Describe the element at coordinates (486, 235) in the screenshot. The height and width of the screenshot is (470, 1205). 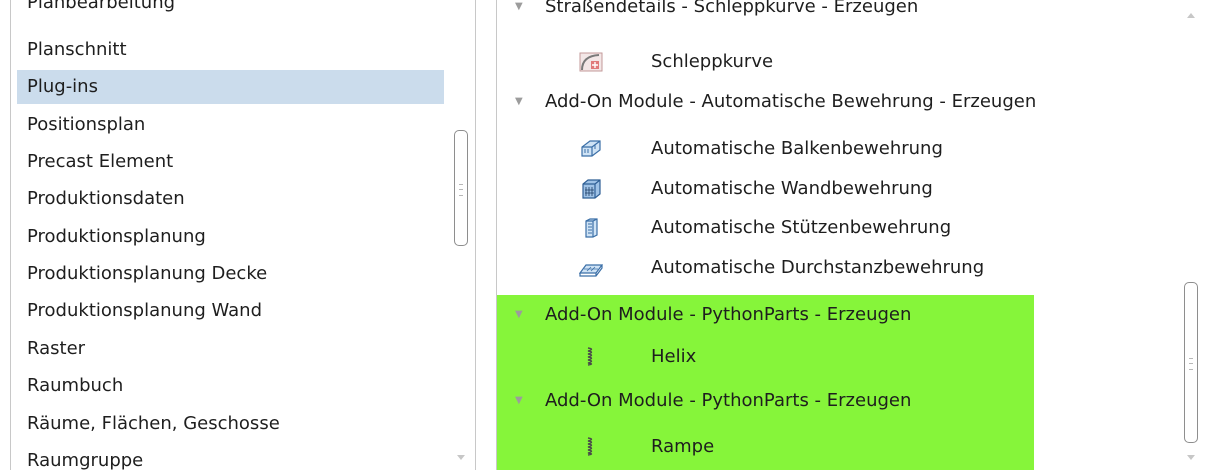
I see `panel-separator` at that location.